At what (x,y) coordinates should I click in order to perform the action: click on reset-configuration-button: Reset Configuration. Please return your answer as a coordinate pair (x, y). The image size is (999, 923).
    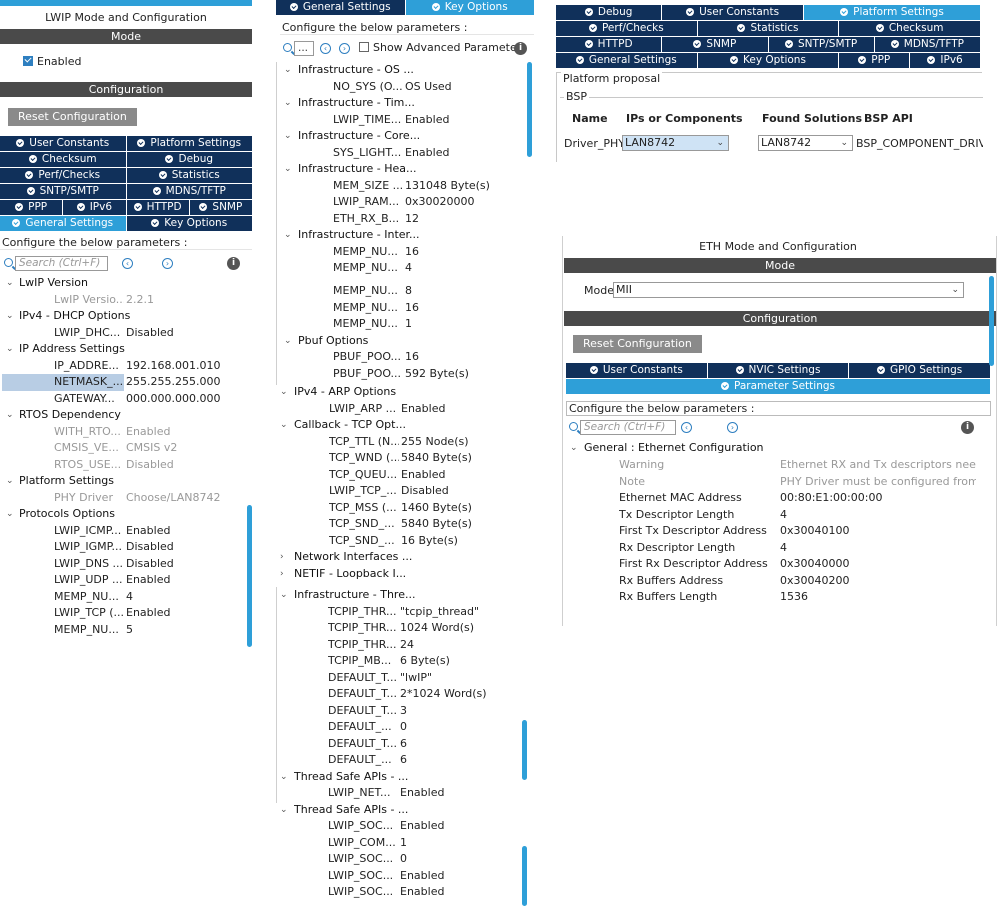
    Looking at the image, I should click on (72, 117).